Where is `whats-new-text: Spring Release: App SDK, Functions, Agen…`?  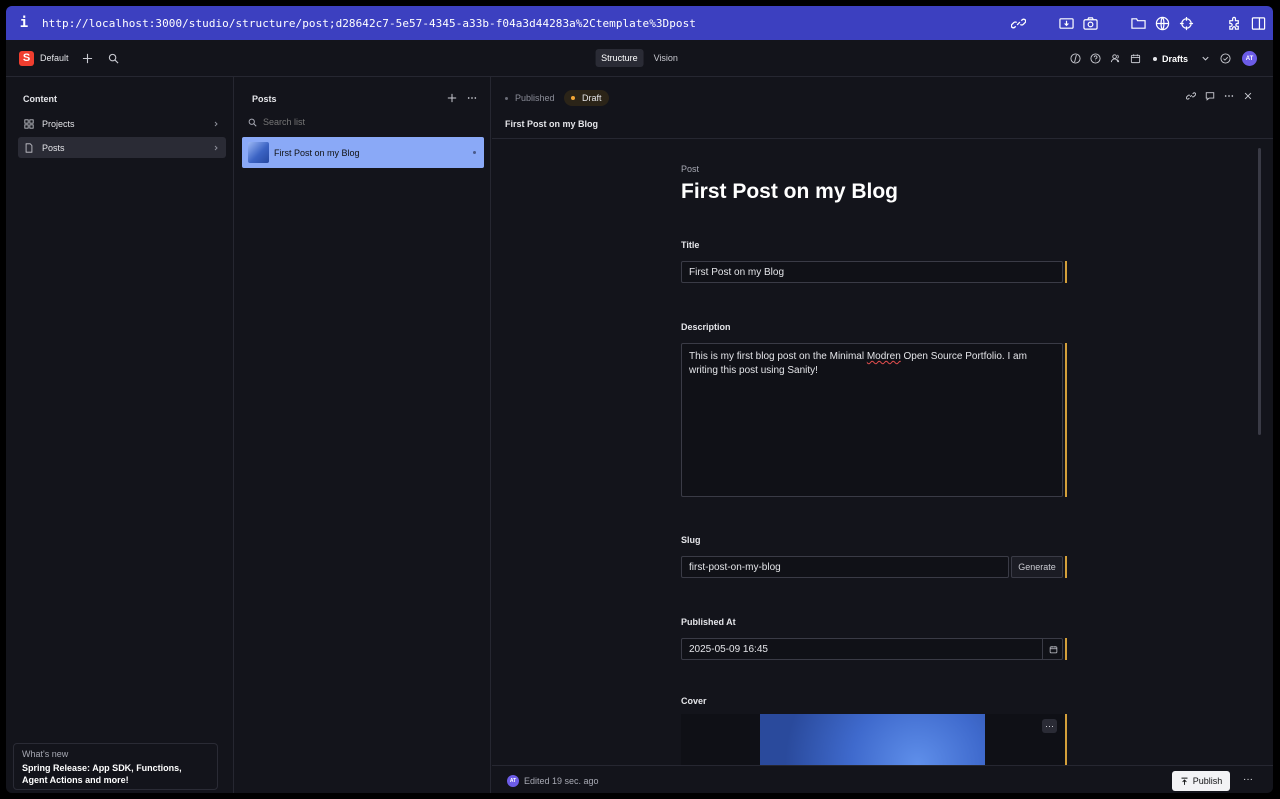 whats-new-text: Spring Release: App SDK, Functions, Agen… is located at coordinates (102, 774).